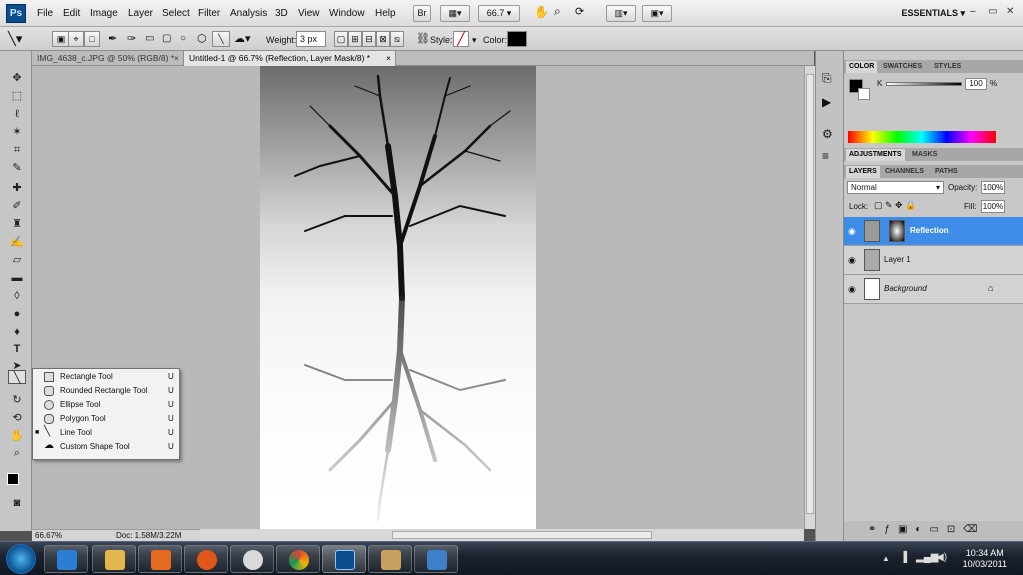 This screenshot has height=575, width=1023. What do you see at coordinates (929, 230) in the screenshot?
I see `layer-name: Reflection` at bounding box center [929, 230].